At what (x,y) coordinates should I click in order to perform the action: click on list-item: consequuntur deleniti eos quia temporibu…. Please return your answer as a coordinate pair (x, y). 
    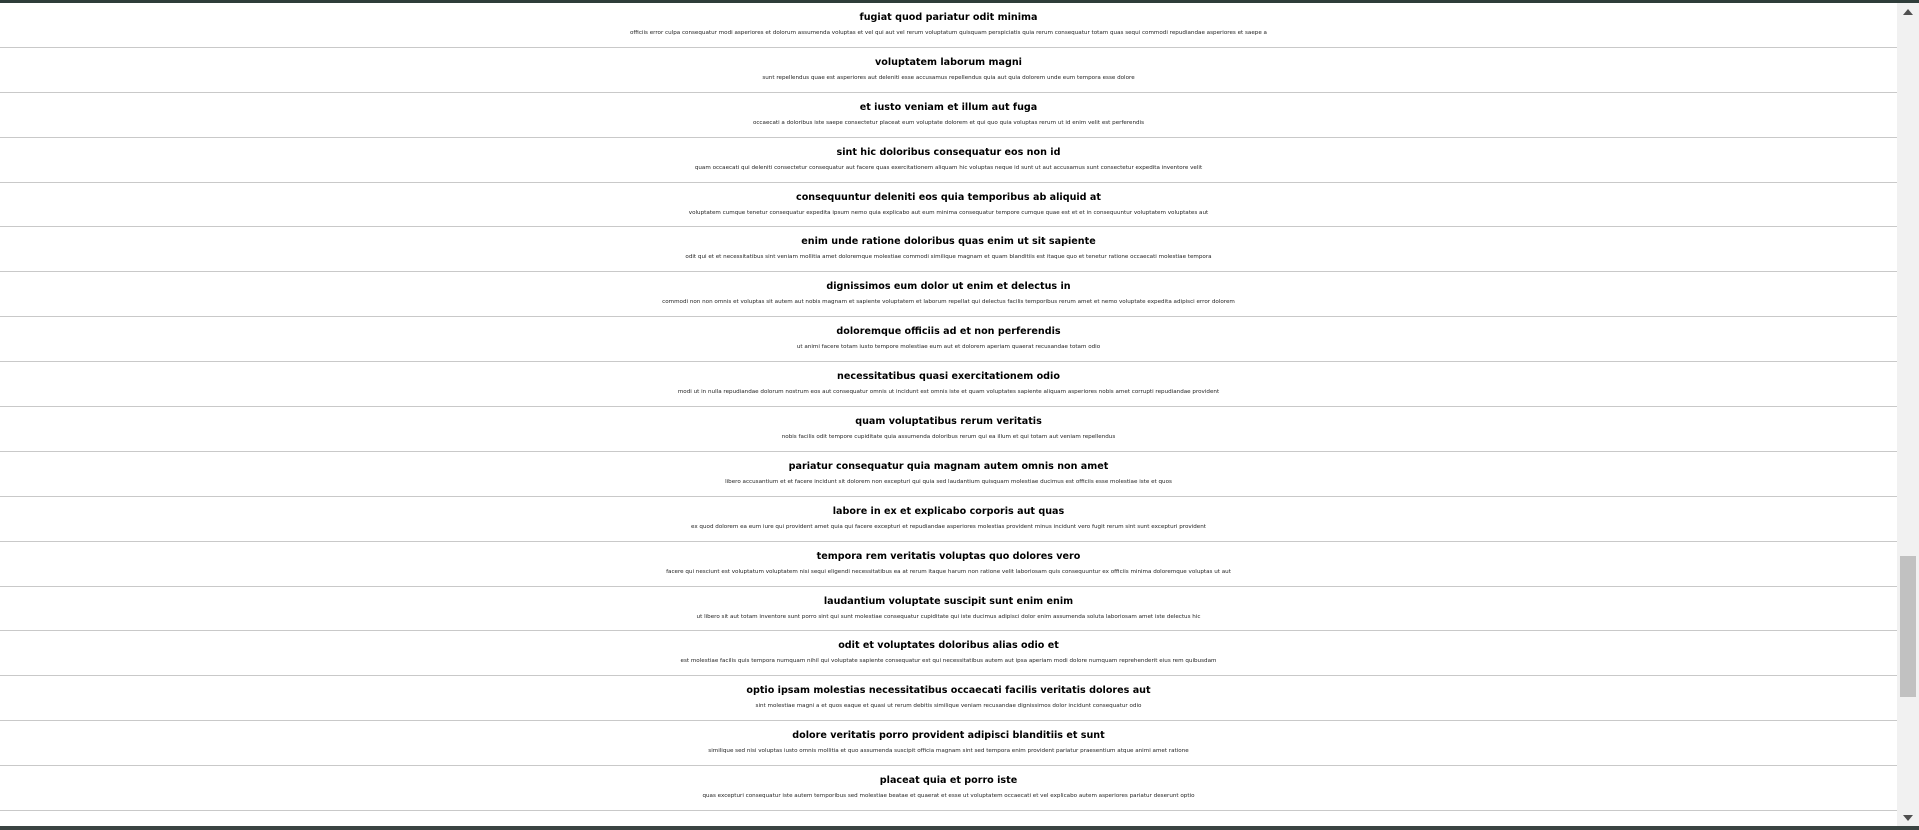
    Looking at the image, I should click on (948, 205).